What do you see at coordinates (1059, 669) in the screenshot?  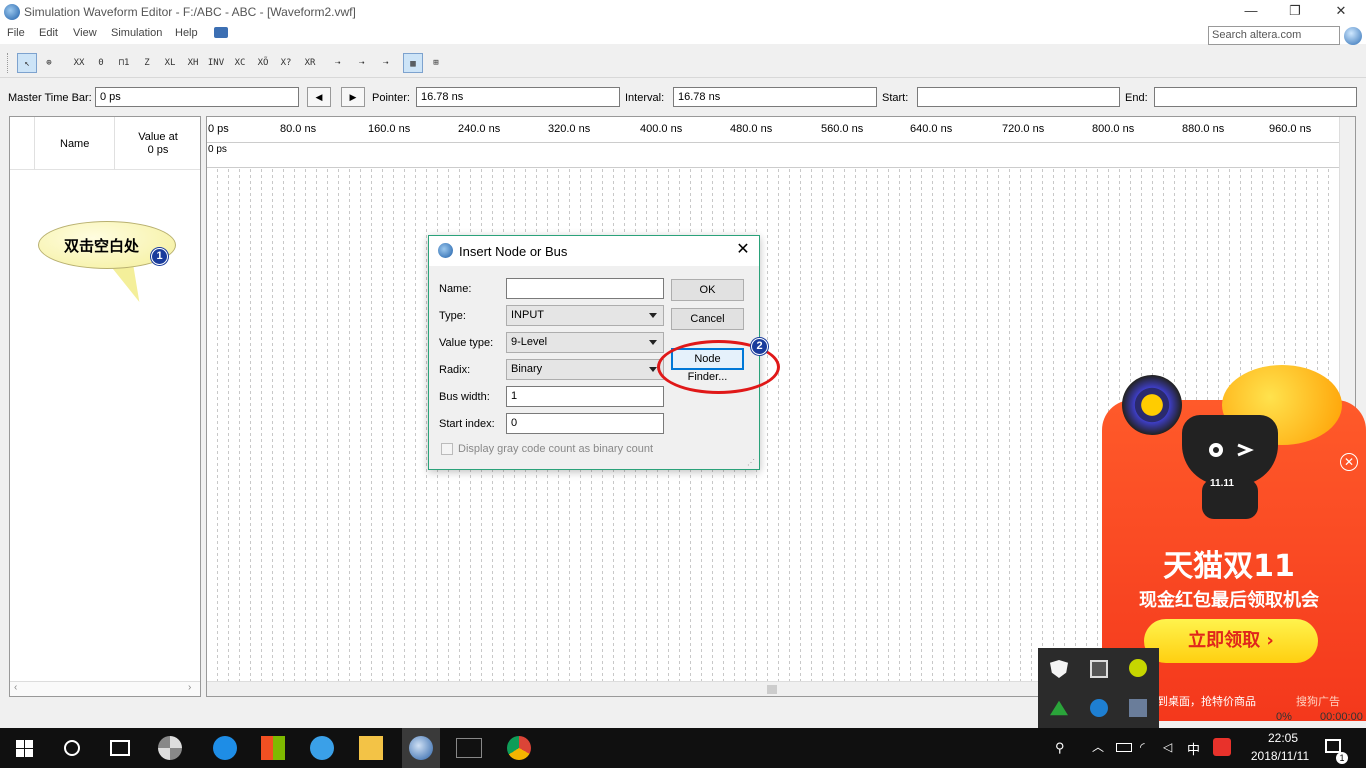 I see `defender-shield-icon` at bounding box center [1059, 669].